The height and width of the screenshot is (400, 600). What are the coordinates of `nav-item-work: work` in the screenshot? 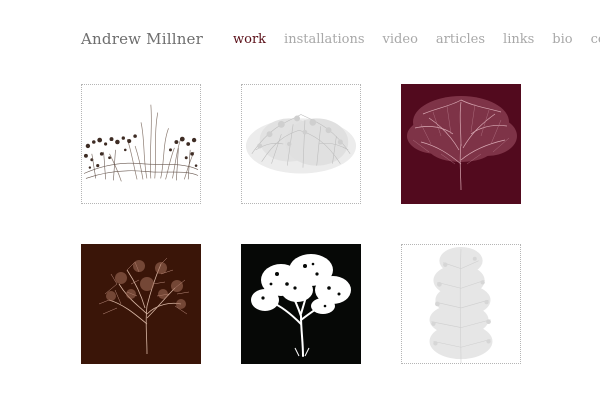 It's located at (249, 39).